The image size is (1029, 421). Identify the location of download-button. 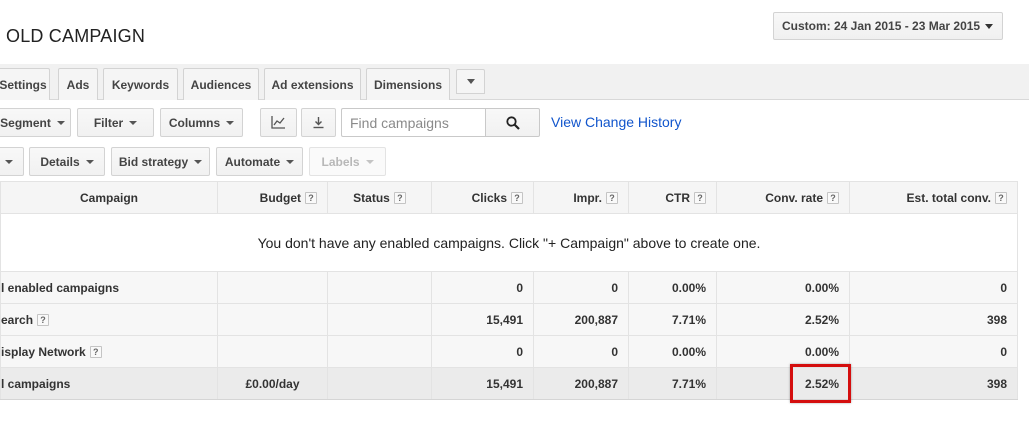
(318, 122).